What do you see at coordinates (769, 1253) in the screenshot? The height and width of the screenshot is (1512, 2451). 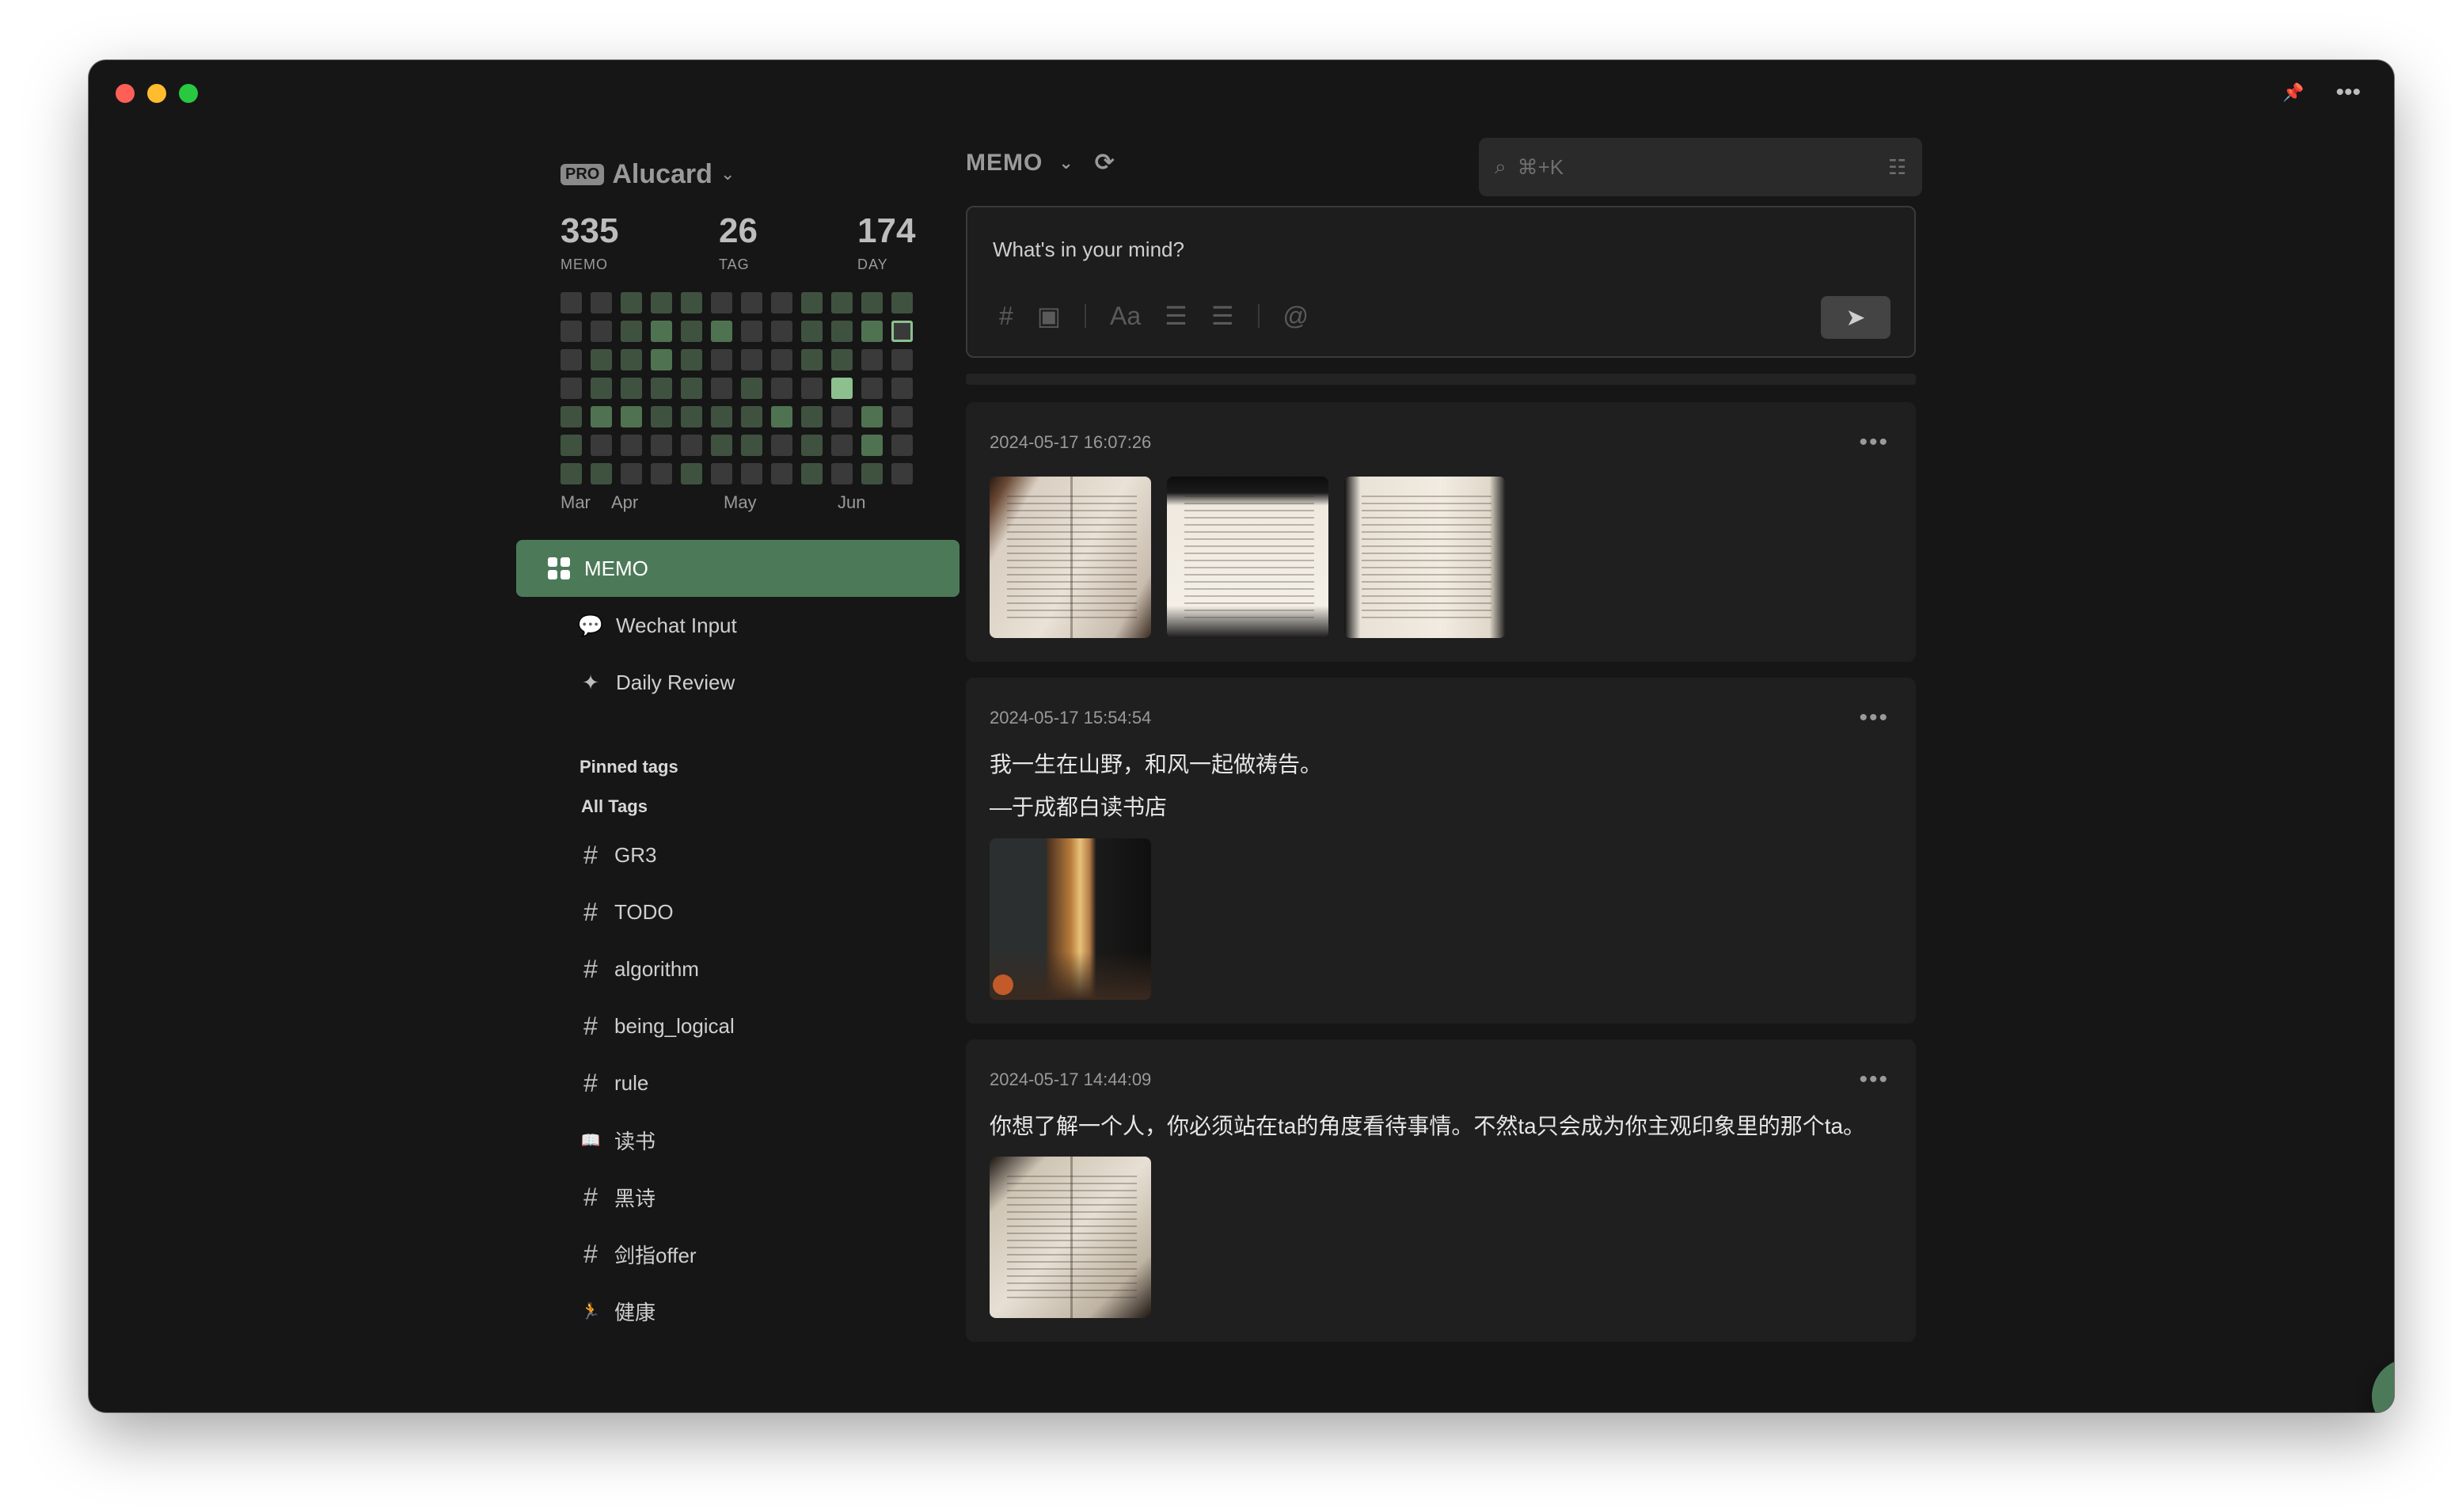 I see `tag-item: # 剑指offer` at bounding box center [769, 1253].